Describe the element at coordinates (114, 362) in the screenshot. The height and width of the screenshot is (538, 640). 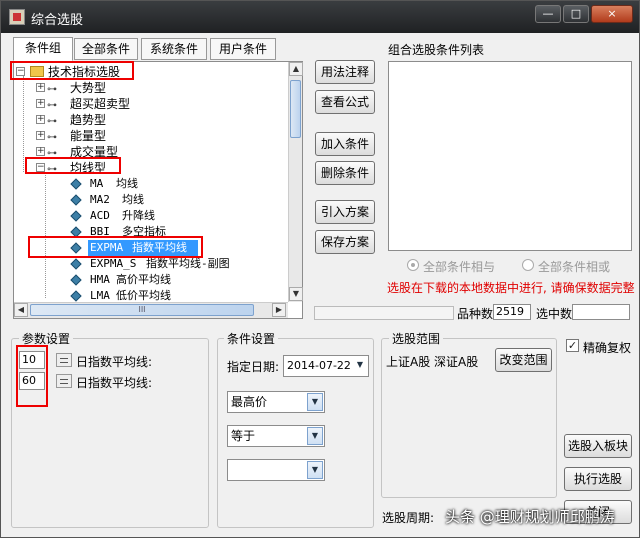
I see `param-label-1: 日指数平均线:` at that location.